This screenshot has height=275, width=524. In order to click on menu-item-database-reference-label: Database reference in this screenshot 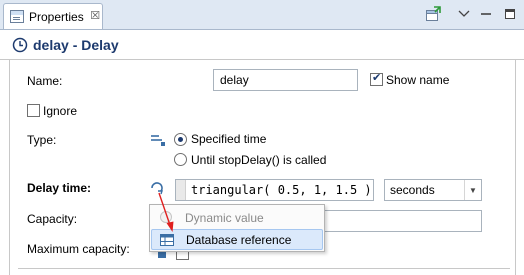, I will do `click(239, 239)`.